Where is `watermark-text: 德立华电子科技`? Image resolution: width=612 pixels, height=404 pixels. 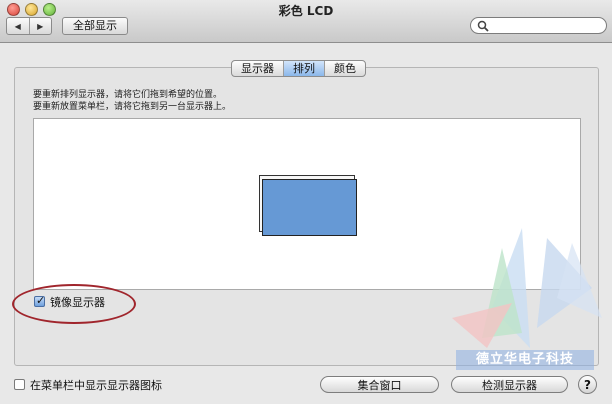 watermark-text: 德立华电子科技 is located at coordinates (525, 360).